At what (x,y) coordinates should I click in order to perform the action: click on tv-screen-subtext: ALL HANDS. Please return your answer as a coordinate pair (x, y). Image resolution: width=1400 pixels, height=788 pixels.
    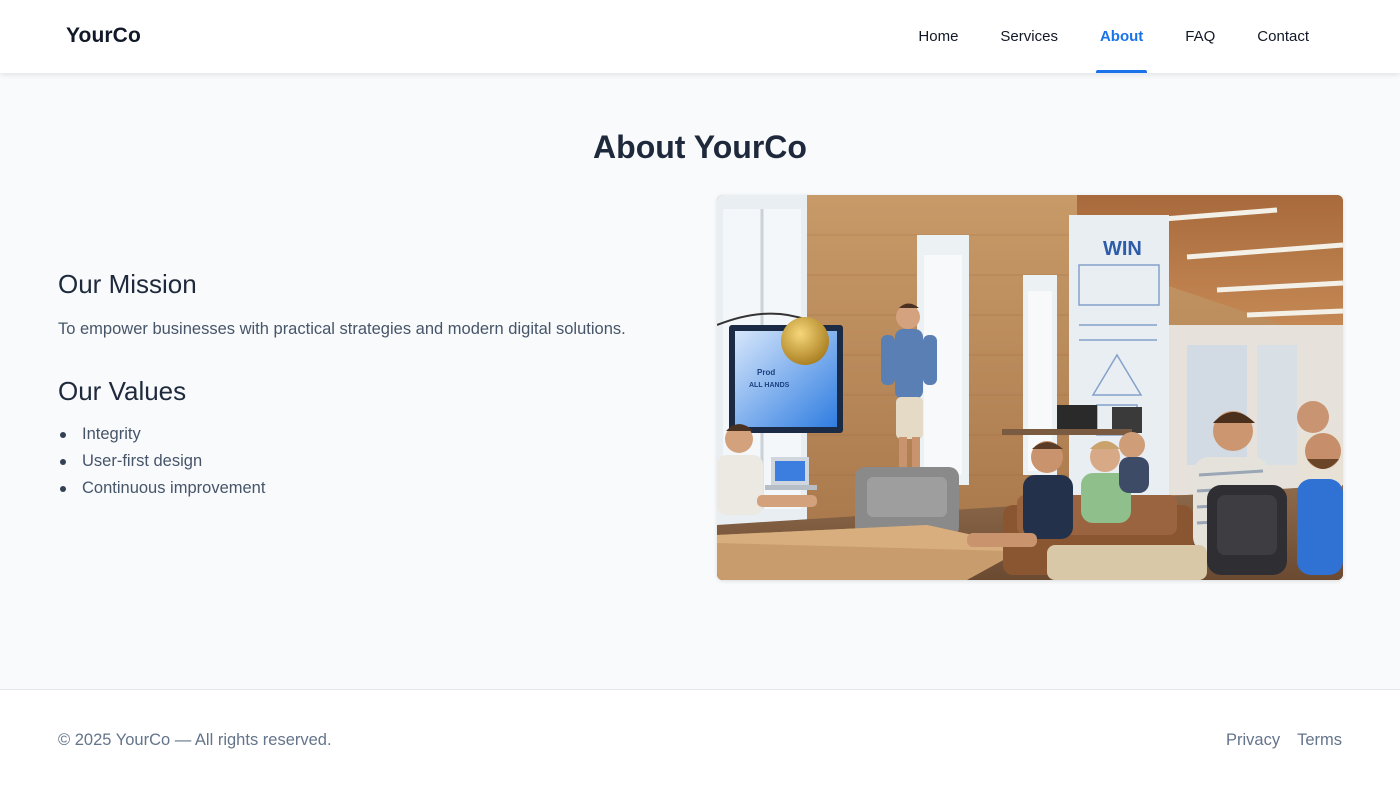
    Looking at the image, I should click on (769, 385).